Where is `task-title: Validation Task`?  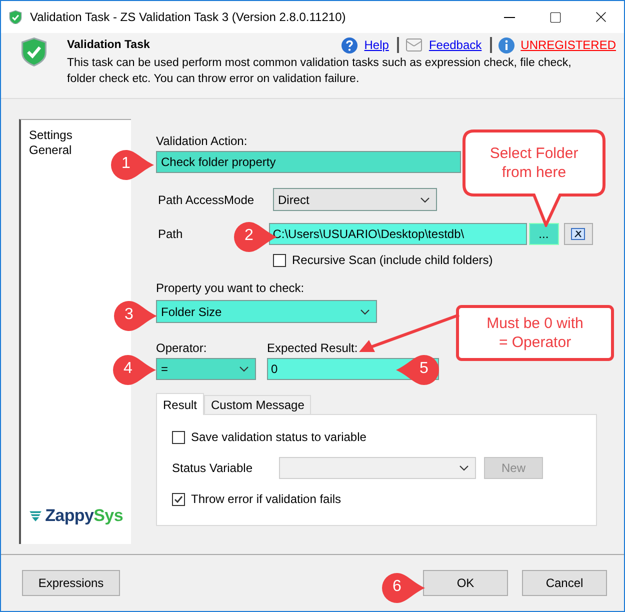
task-title: Validation Task is located at coordinates (109, 45).